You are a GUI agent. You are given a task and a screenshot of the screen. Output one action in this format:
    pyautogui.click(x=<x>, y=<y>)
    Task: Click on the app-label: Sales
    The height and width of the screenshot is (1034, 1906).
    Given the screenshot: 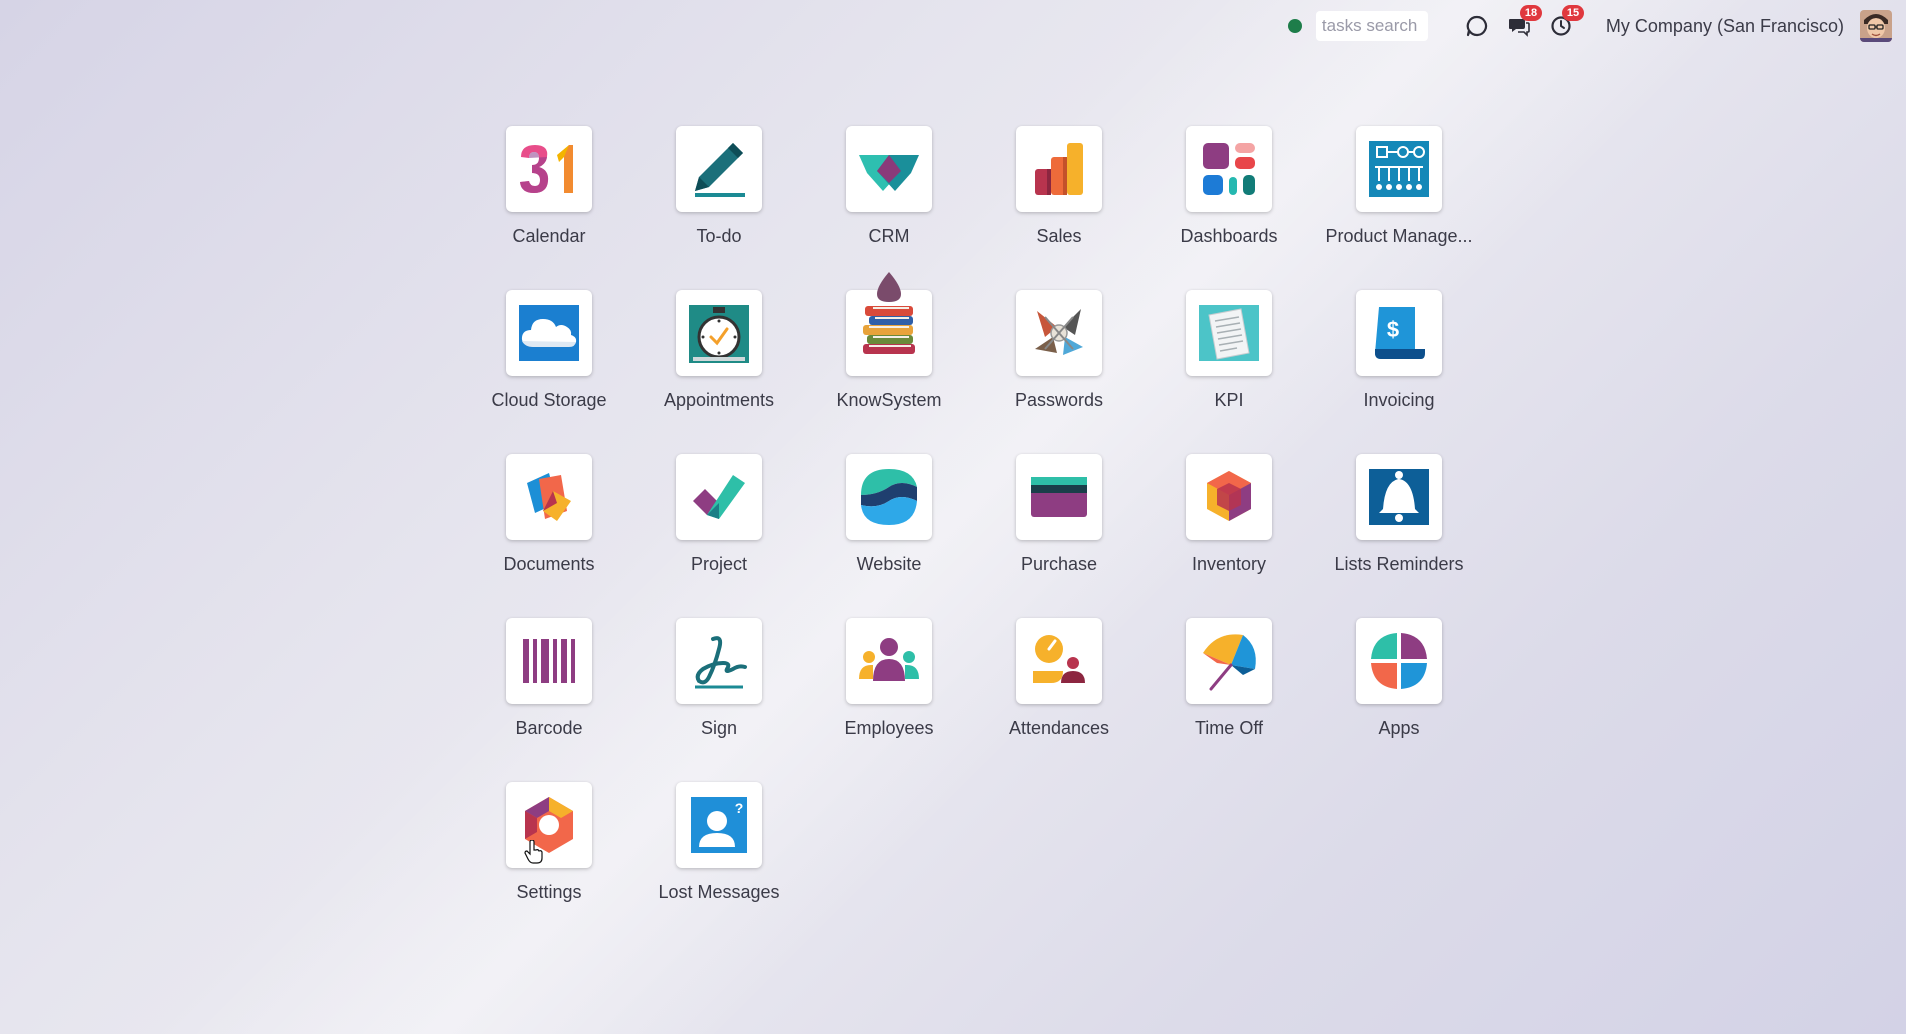 What is the action you would take?
    pyautogui.click(x=1059, y=236)
    